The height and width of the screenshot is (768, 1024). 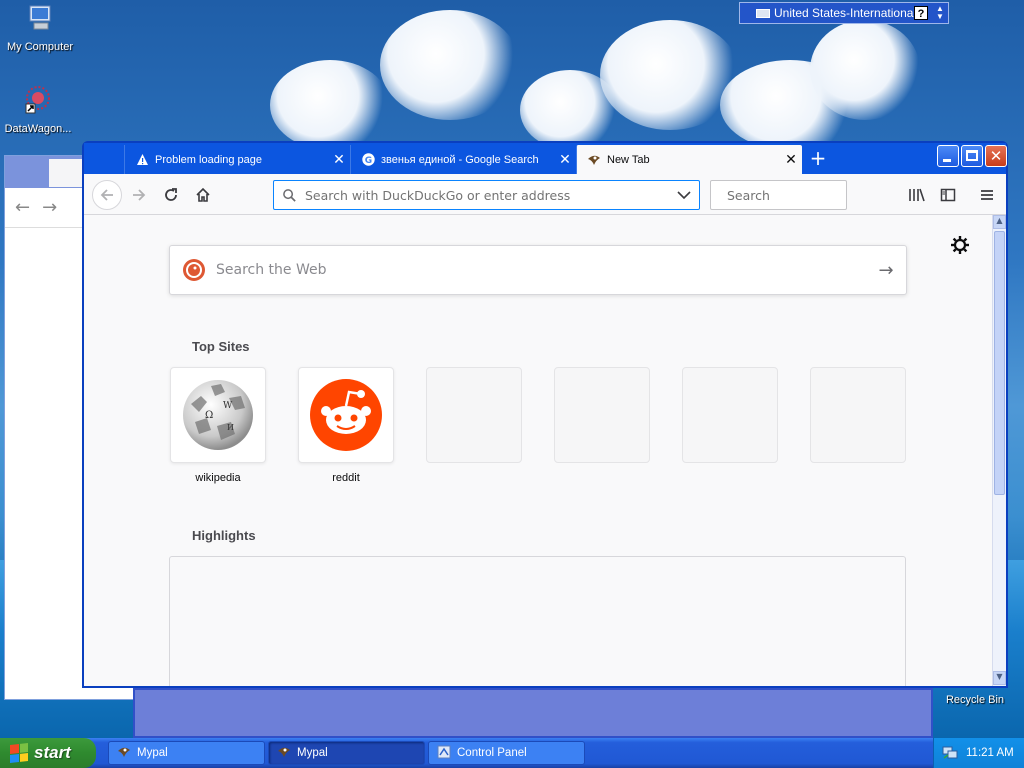 I want to click on desktop-icon-my-computer: My Computer, so click(x=40, y=27).